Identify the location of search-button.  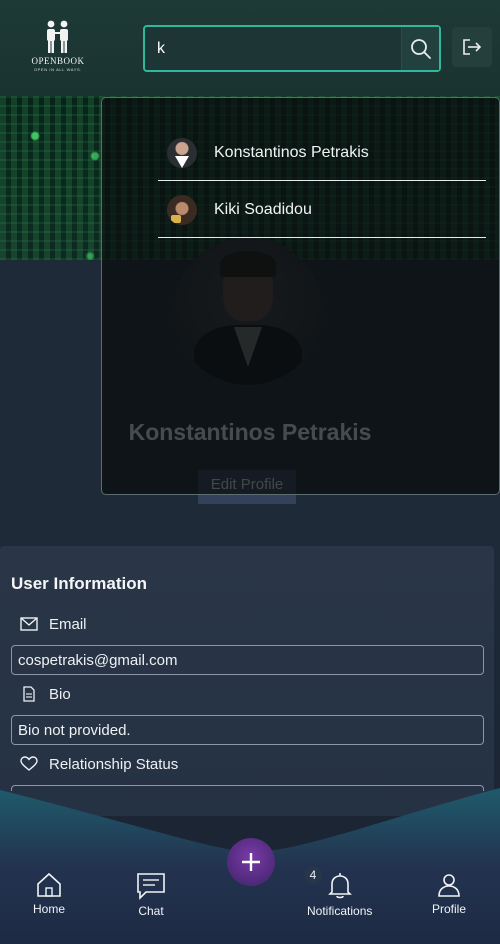
(420, 48).